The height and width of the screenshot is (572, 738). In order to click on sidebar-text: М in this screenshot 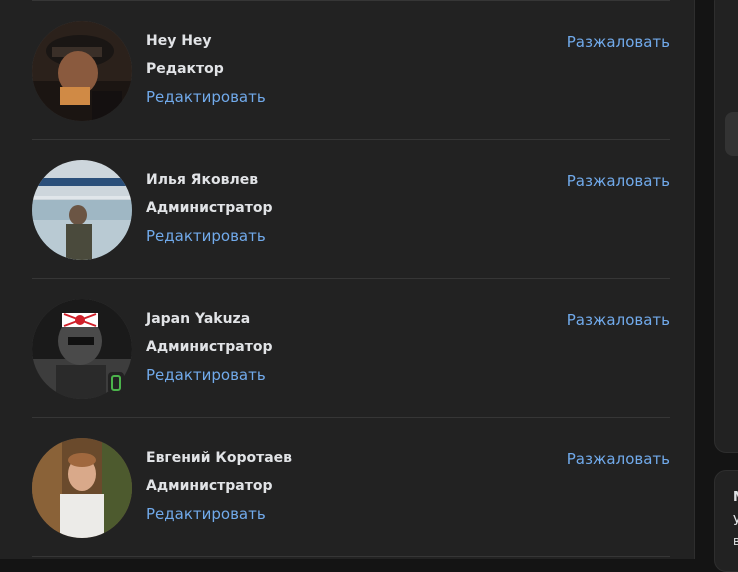, I will do `click(735, 497)`.